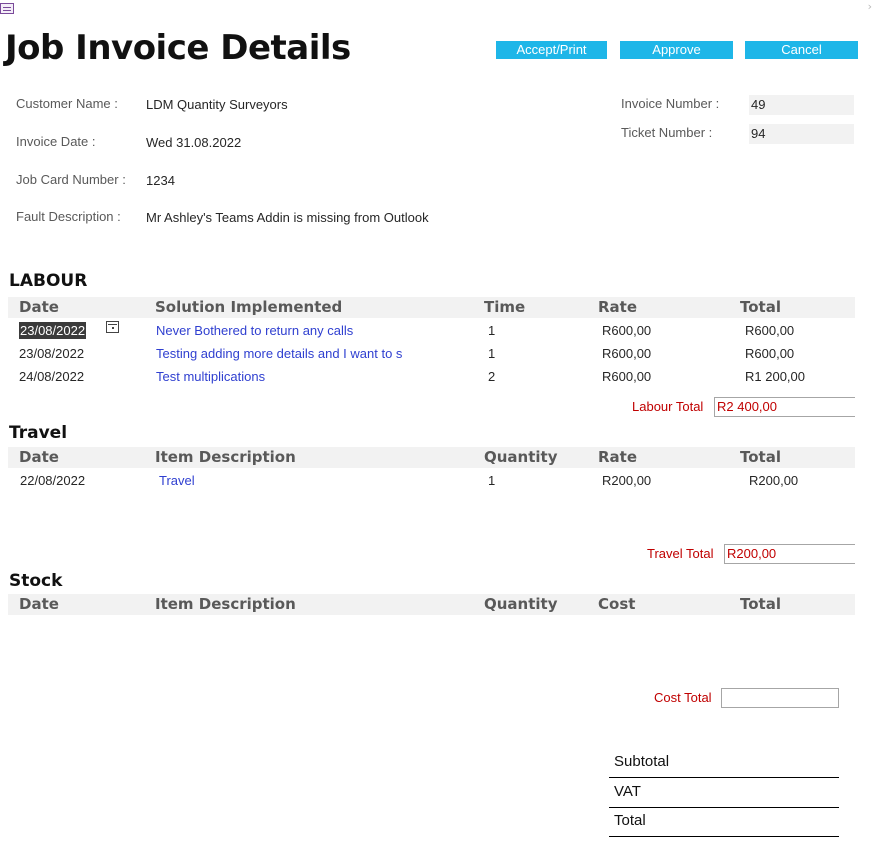 Image resolution: width=874 pixels, height=845 pixels. I want to click on solution-cell: Test multiplications, so click(210, 376).